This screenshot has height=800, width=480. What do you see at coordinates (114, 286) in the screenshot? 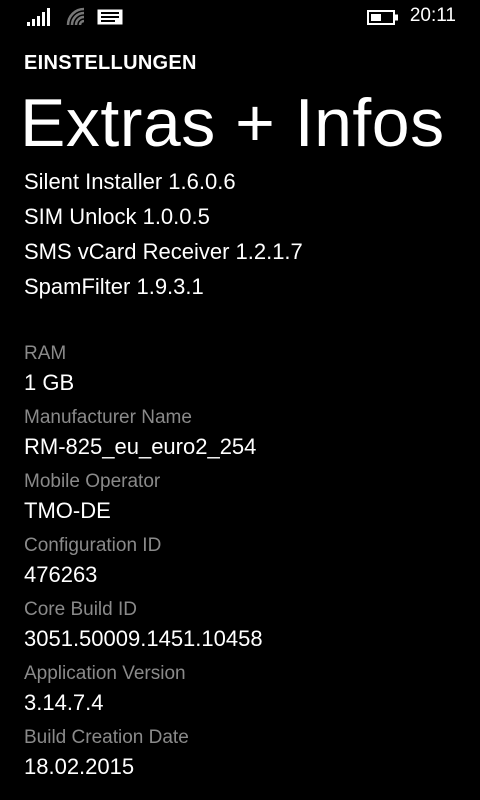
I see `app-version-spamfilter: SpamFilter 1.9.3.1` at bounding box center [114, 286].